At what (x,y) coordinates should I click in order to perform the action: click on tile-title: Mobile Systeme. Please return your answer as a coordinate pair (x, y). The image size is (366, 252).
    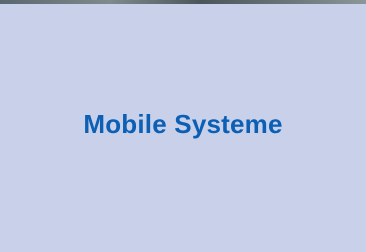
    Looking at the image, I should click on (183, 123).